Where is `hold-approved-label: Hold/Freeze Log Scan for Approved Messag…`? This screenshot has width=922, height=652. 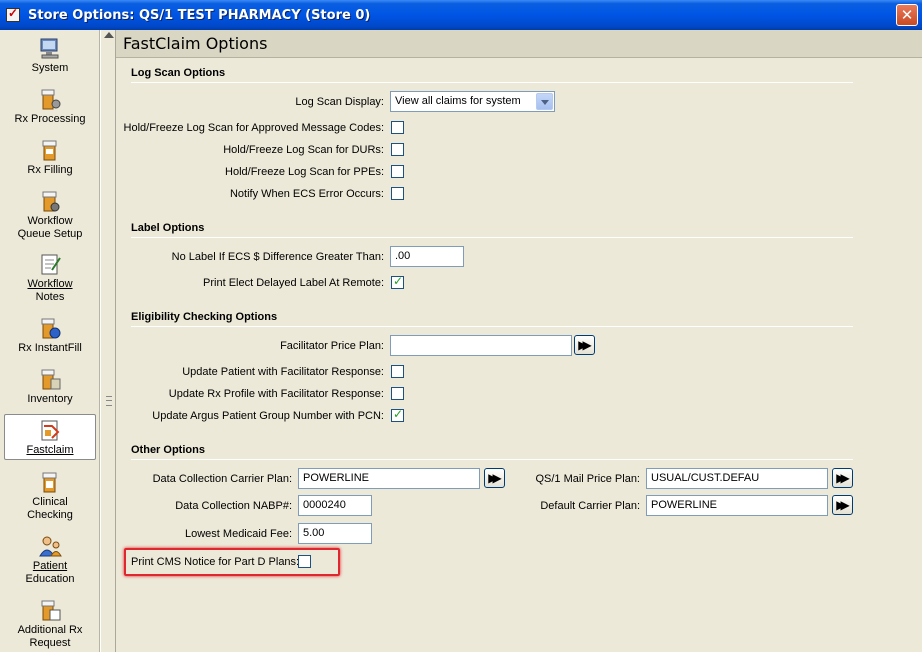 hold-approved-label: Hold/Freeze Log Scan for Approved Messag… is located at coordinates (253, 128).